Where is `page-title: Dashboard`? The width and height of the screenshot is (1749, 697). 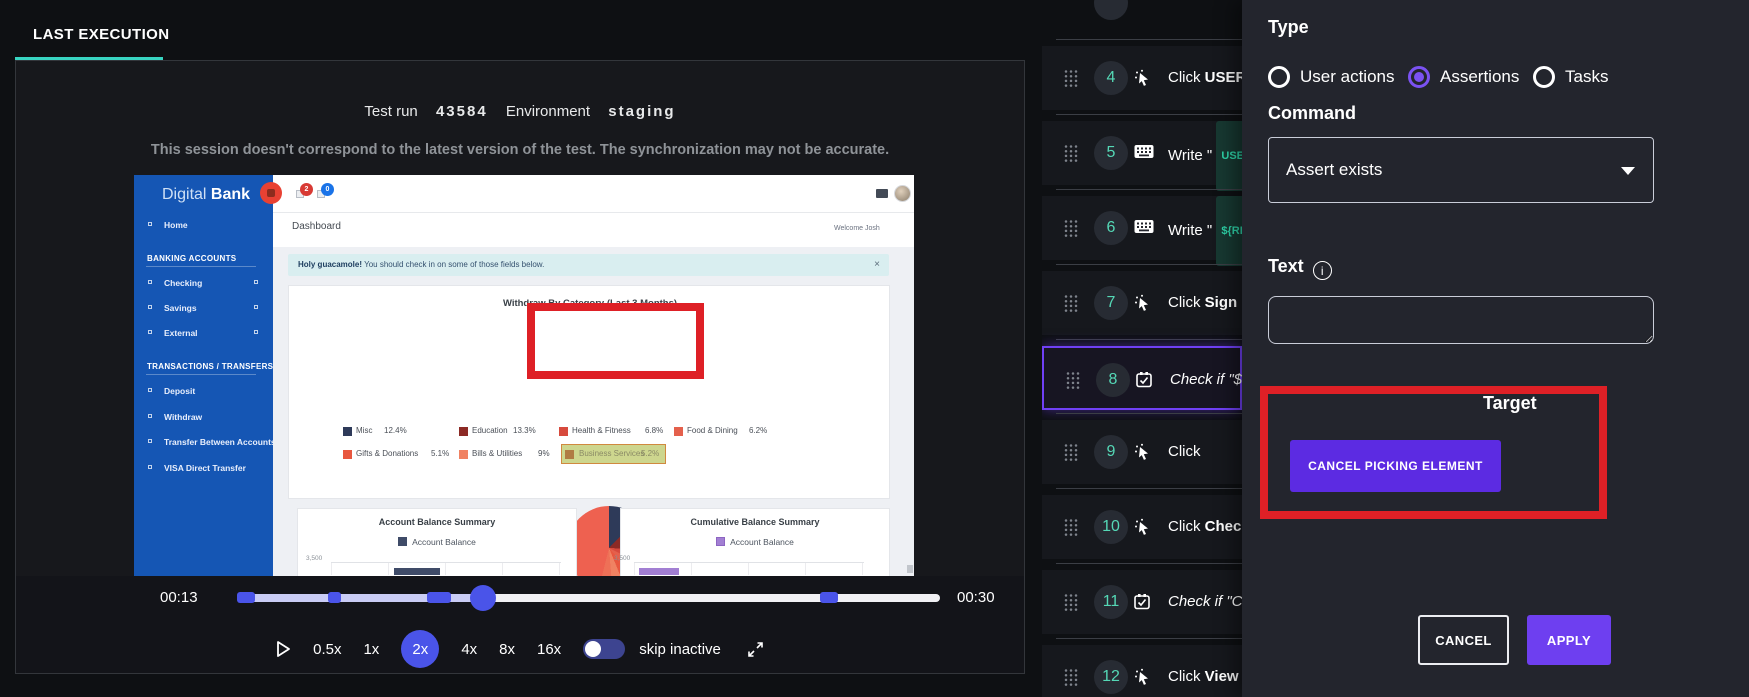 page-title: Dashboard is located at coordinates (316, 226).